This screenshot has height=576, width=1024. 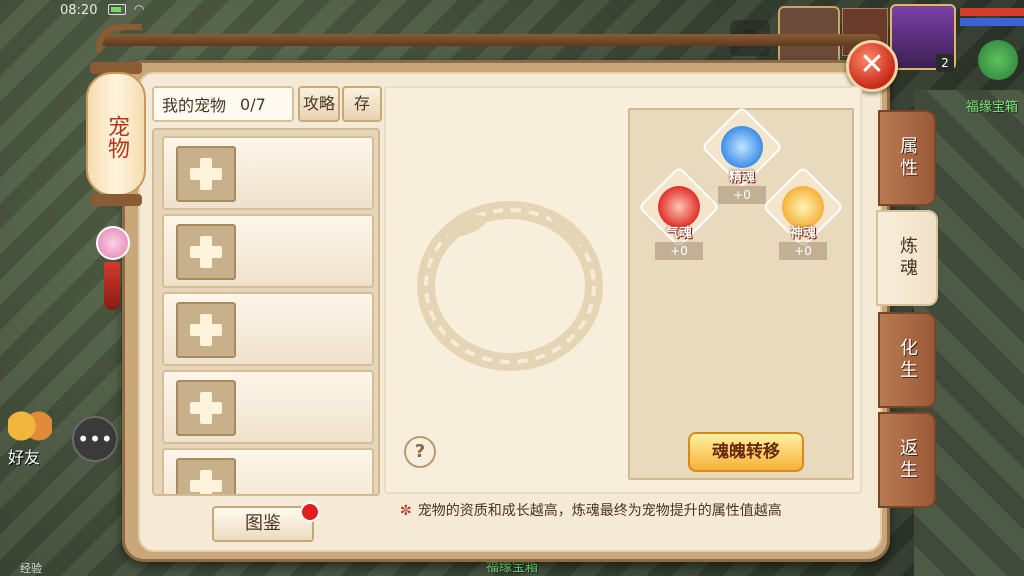 I want to click on tab-rebirth-label: 返生, so click(x=907, y=460).